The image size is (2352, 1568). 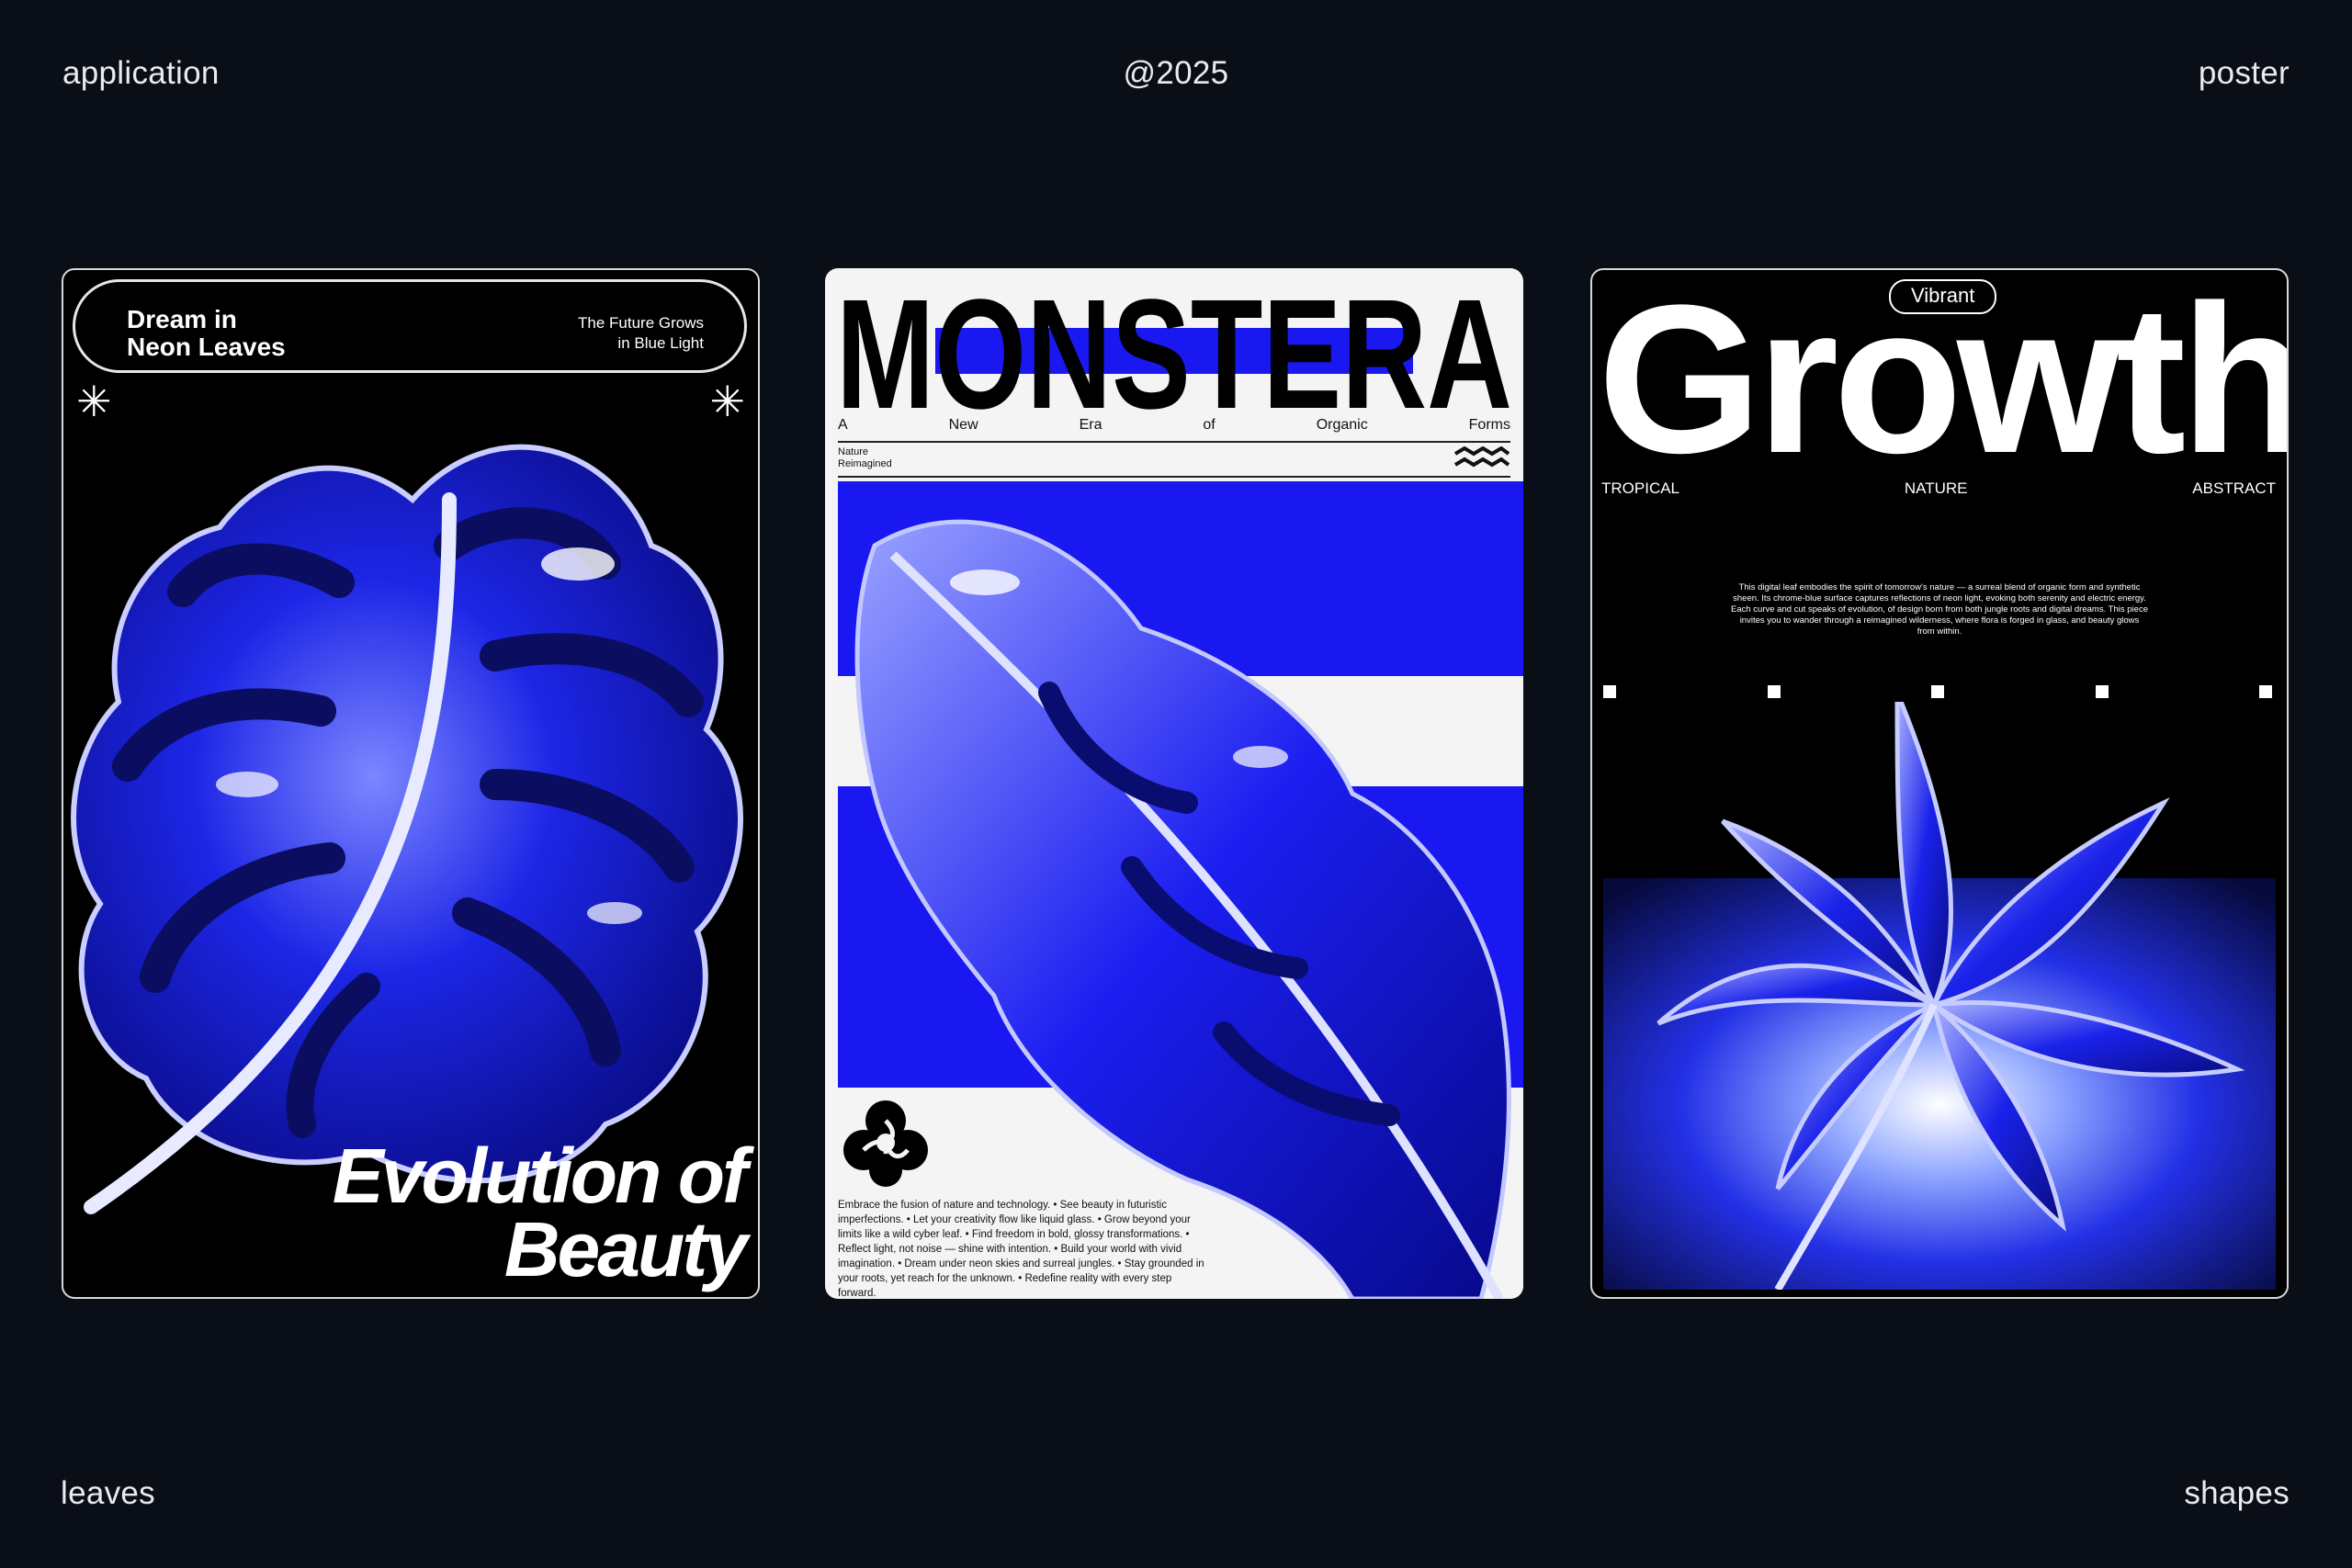 What do you see at coordinates (625, 1249) in the screenshot?
I see `poster1-headline-line2: Beauty` at bounding box center [625, 1249].